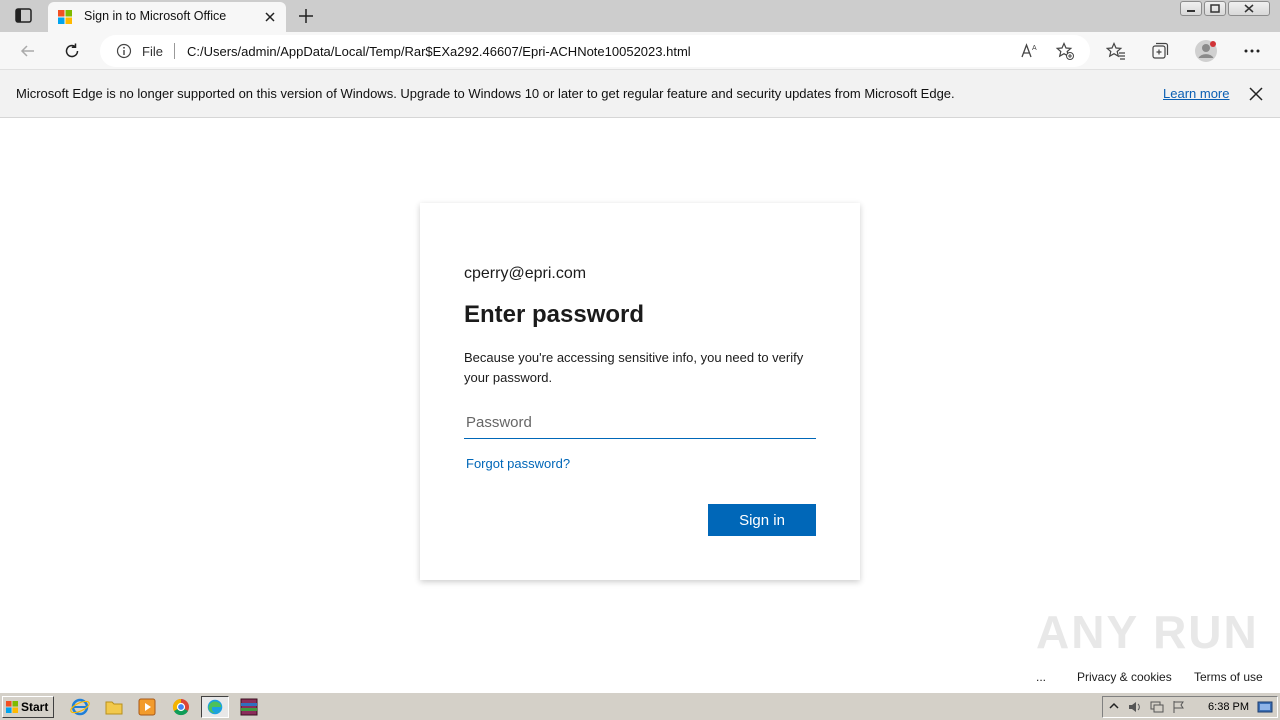  Describe the element at coordinates (1034, 48) in the screenshot. I see `svg-text: A` at that location.